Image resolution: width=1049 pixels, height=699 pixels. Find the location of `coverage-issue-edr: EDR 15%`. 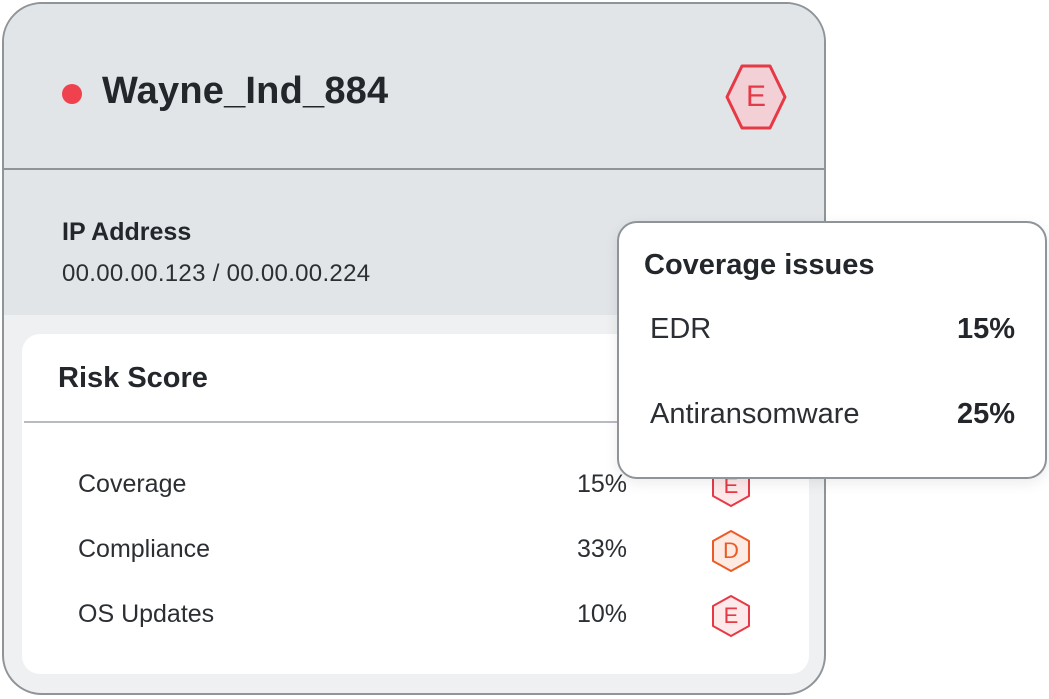

coverage-issue-edr: EDR 15% is located at coordinates (832, 333).